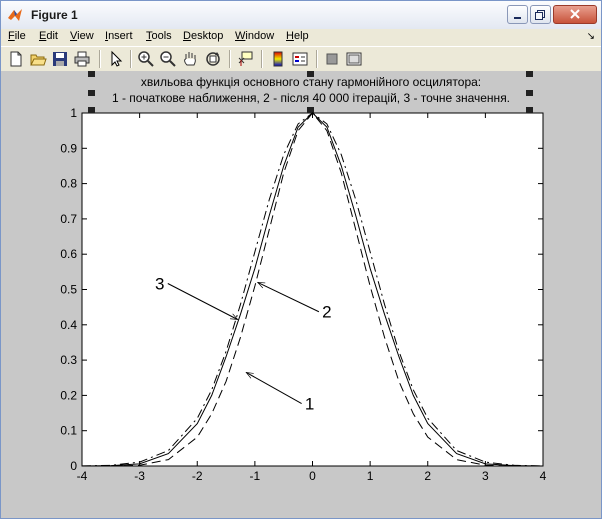 Image resolution: width=602 pixels, height=519 pixels. Describe the element at coordinates (73, 113) in the screenshot. I see `y-tick-label: 1` at that location.